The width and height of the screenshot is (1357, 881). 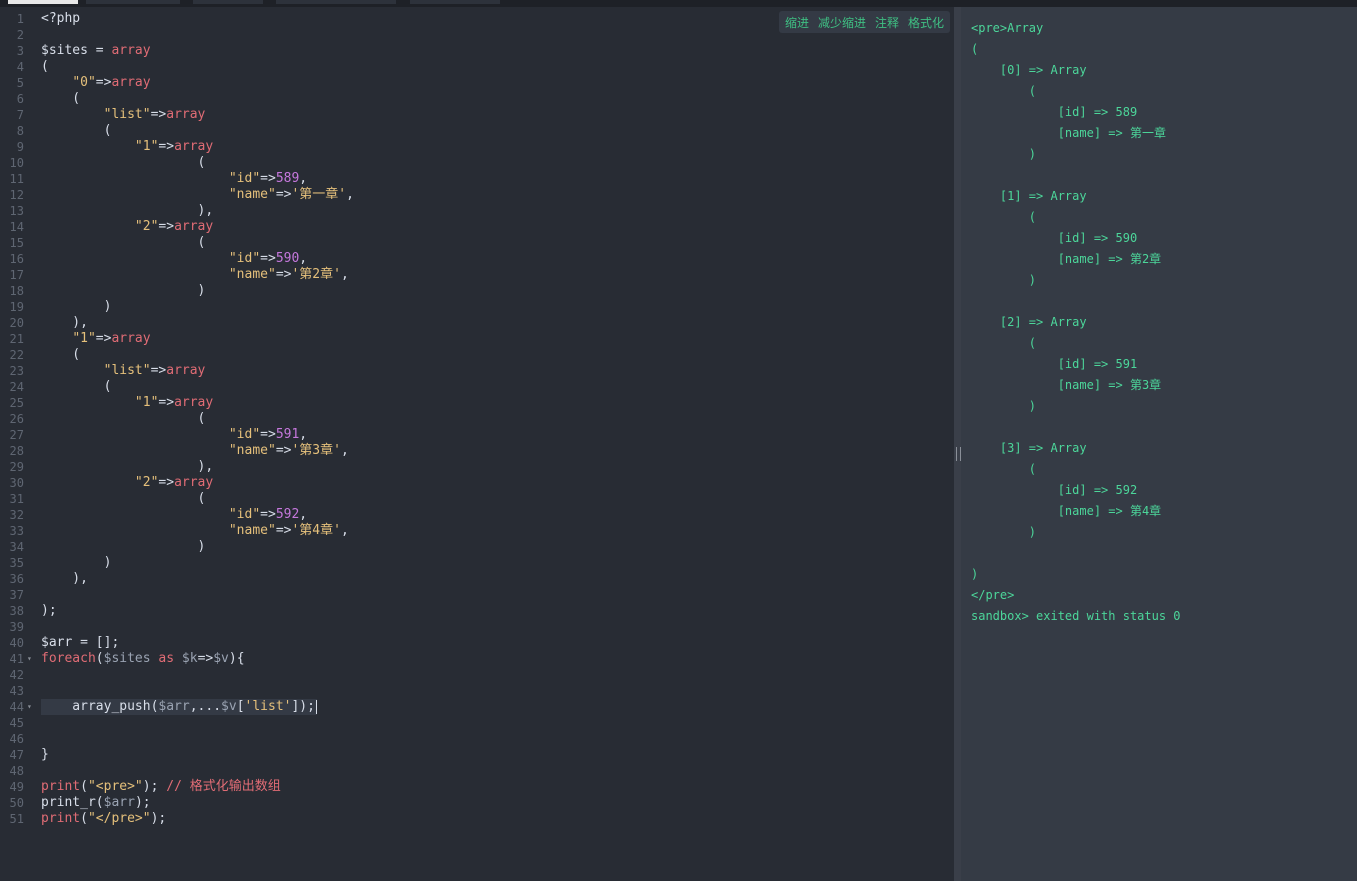 What do you see at coordinates (174, 259) in the screenshot?
I see `code-line: "id"=>590,` at bounding box center [174, 259].